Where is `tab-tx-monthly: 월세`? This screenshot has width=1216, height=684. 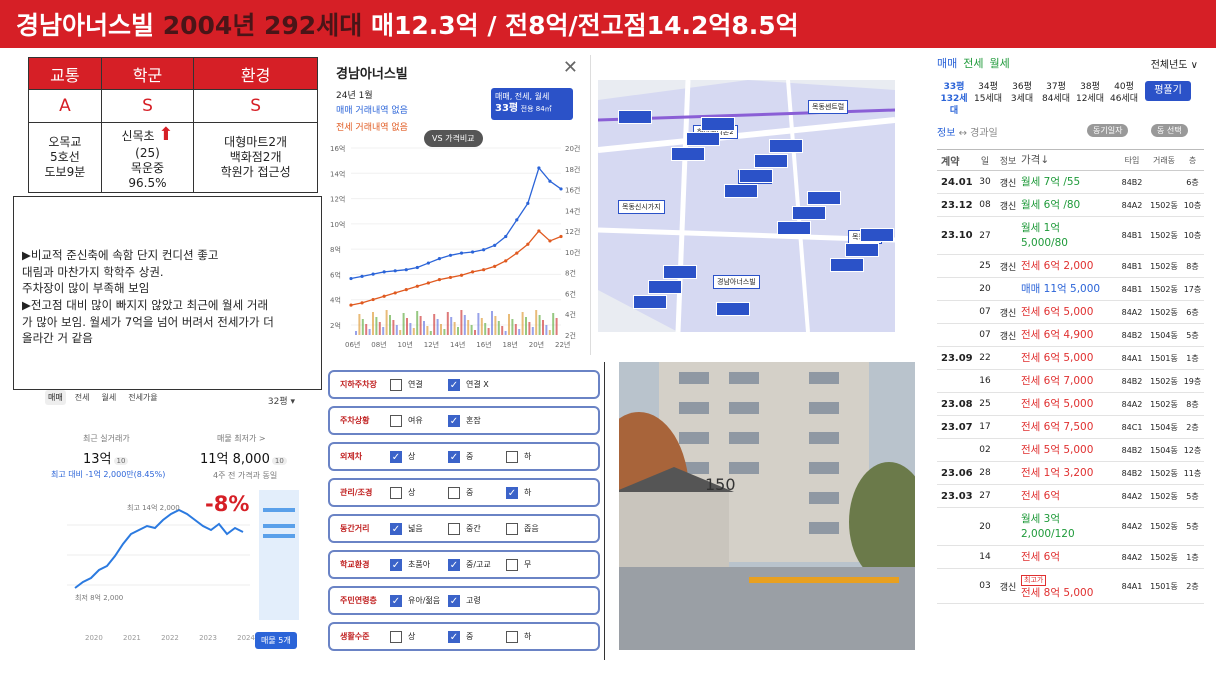 tab-tx-monthly: 월세 is located at coordinates (1000, 63).